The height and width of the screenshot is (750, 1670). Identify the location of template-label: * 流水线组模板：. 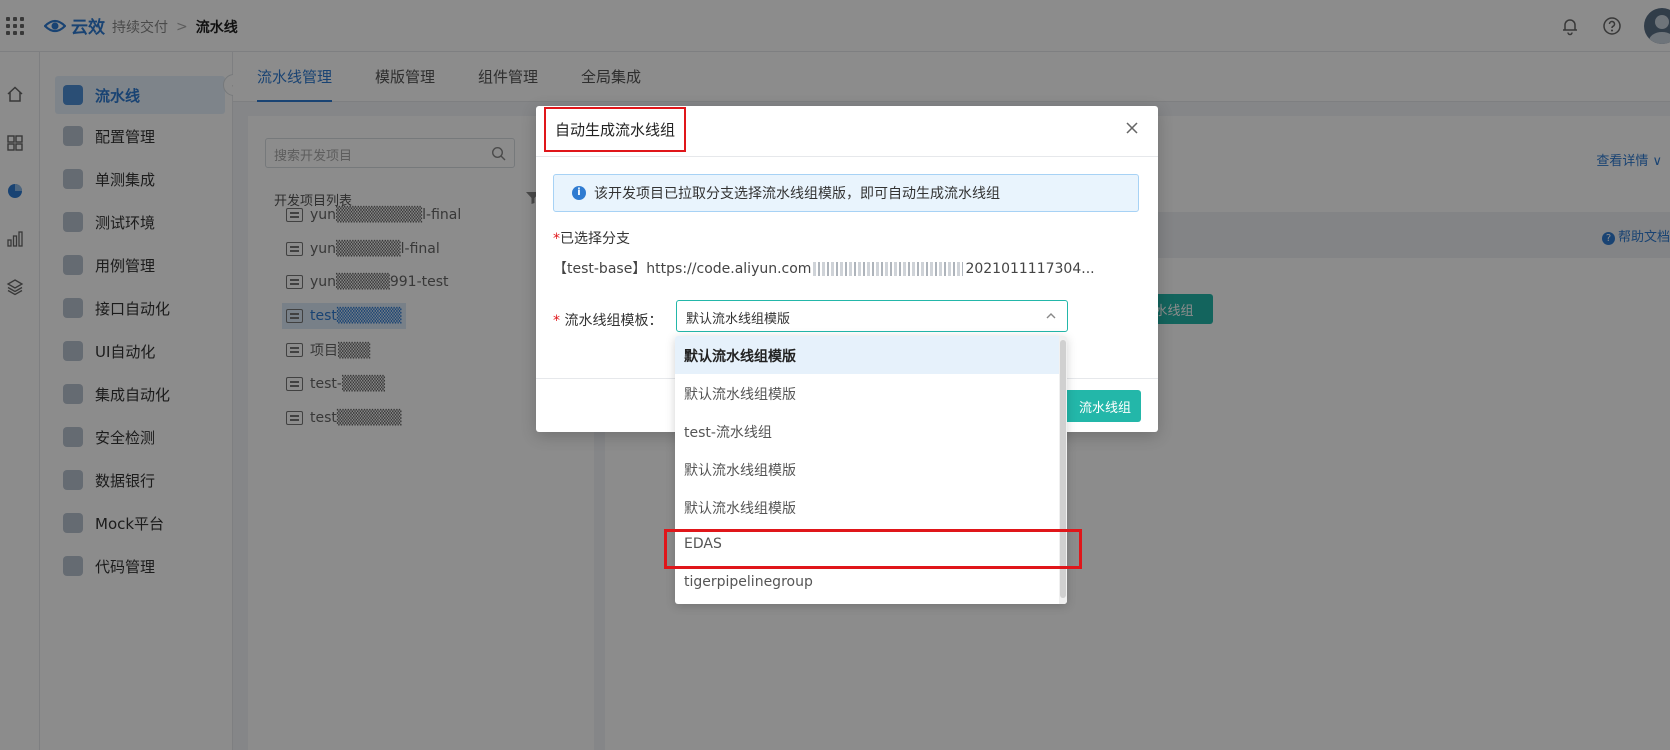
(607, 320).